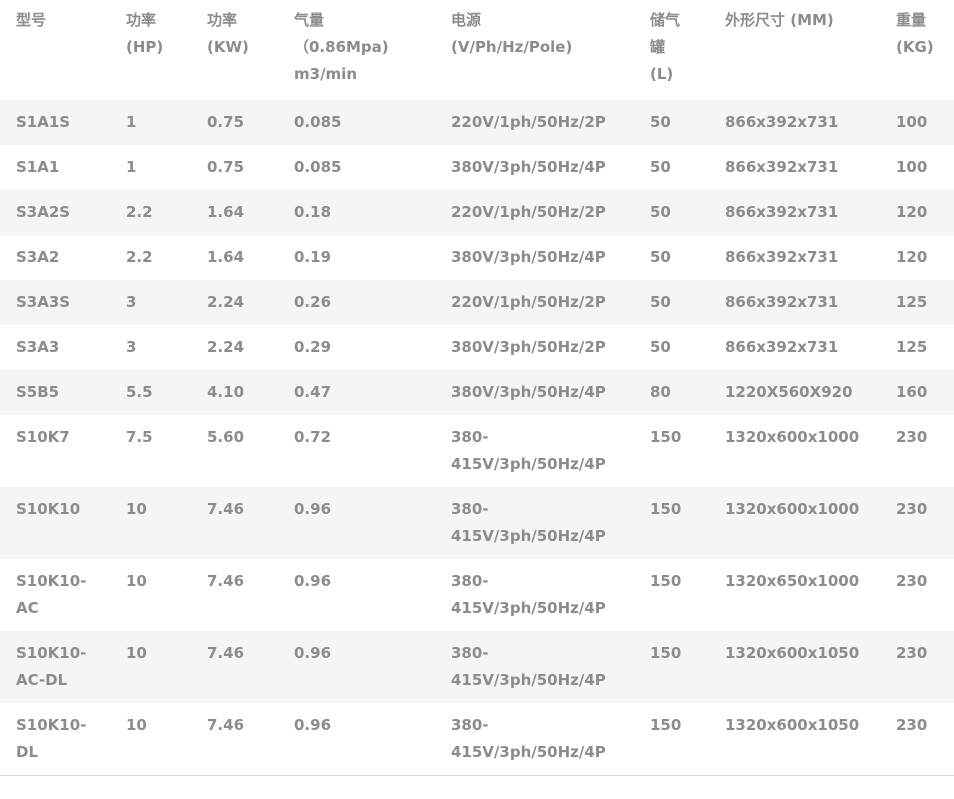  I want to click on cell-weight: 120, so click(917, 257).